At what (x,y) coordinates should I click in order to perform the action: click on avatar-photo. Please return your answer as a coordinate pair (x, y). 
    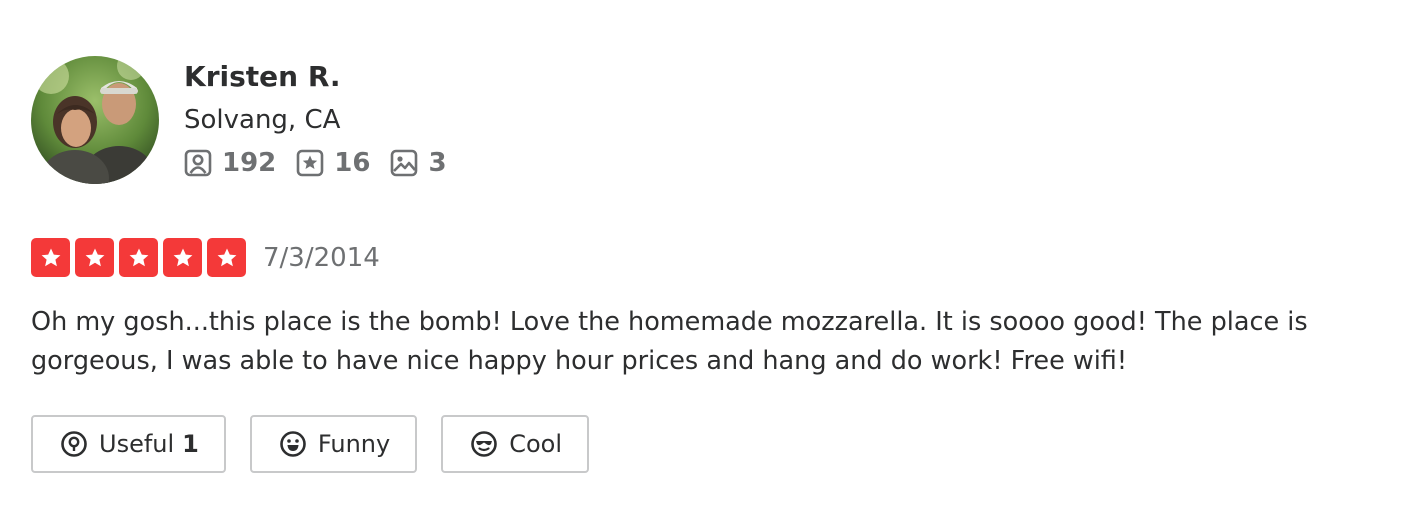
    Looking at the image, I should click on (95, 120).